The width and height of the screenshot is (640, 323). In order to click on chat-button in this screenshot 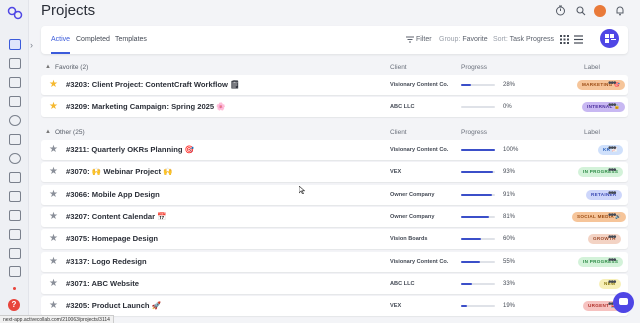, I will do `click(623, 302)`.